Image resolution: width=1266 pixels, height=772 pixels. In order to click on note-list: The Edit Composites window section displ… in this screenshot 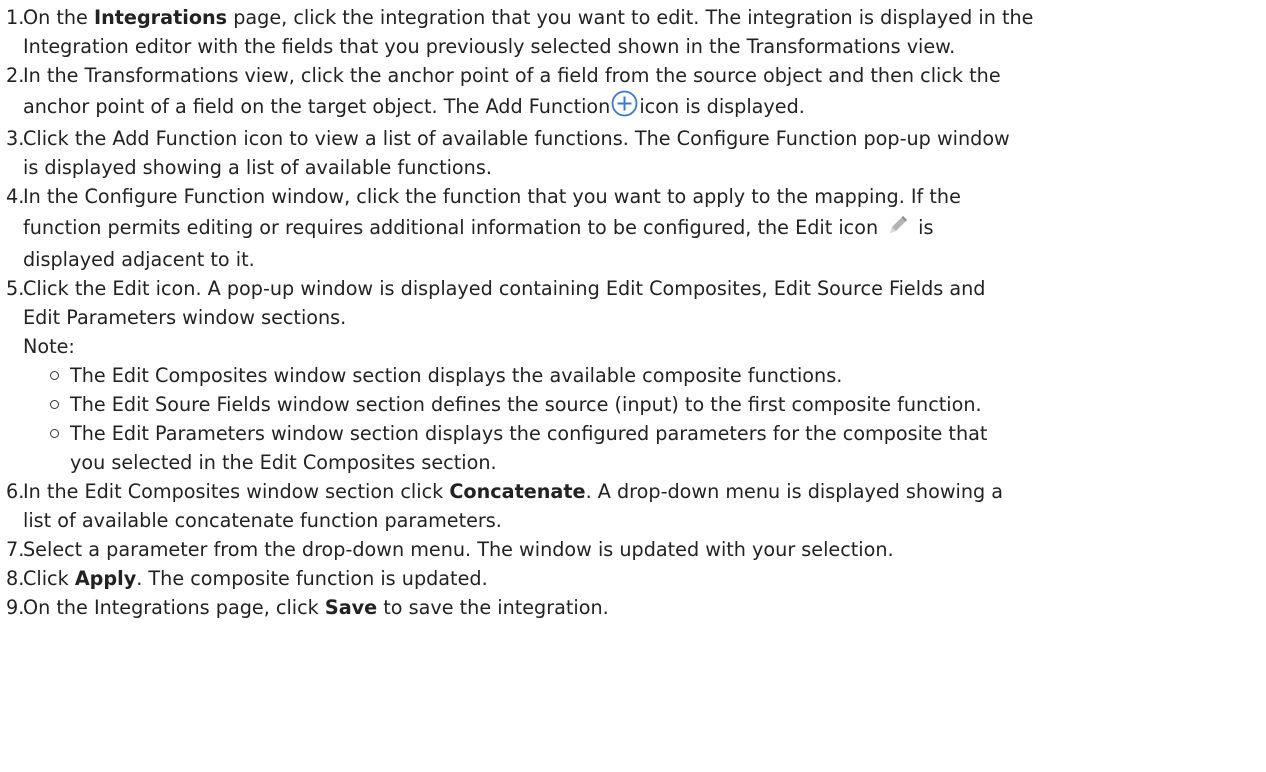, I will do `click(642, 419)`.